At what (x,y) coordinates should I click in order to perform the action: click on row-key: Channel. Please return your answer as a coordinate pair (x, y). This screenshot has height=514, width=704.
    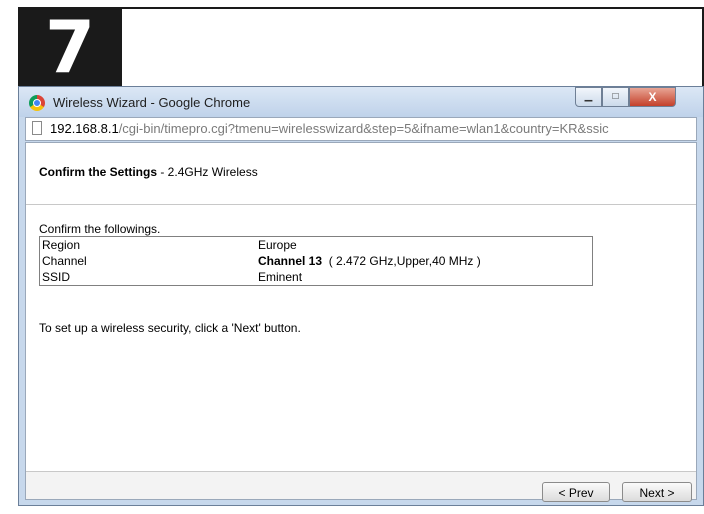
    Looking at the image, I should click on (64, 261).